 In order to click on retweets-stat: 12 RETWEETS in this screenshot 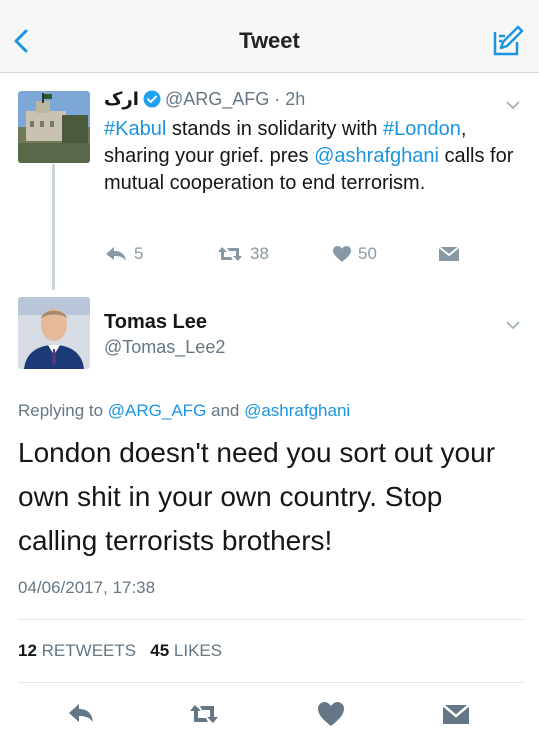, I will do `click(77, 650)`.